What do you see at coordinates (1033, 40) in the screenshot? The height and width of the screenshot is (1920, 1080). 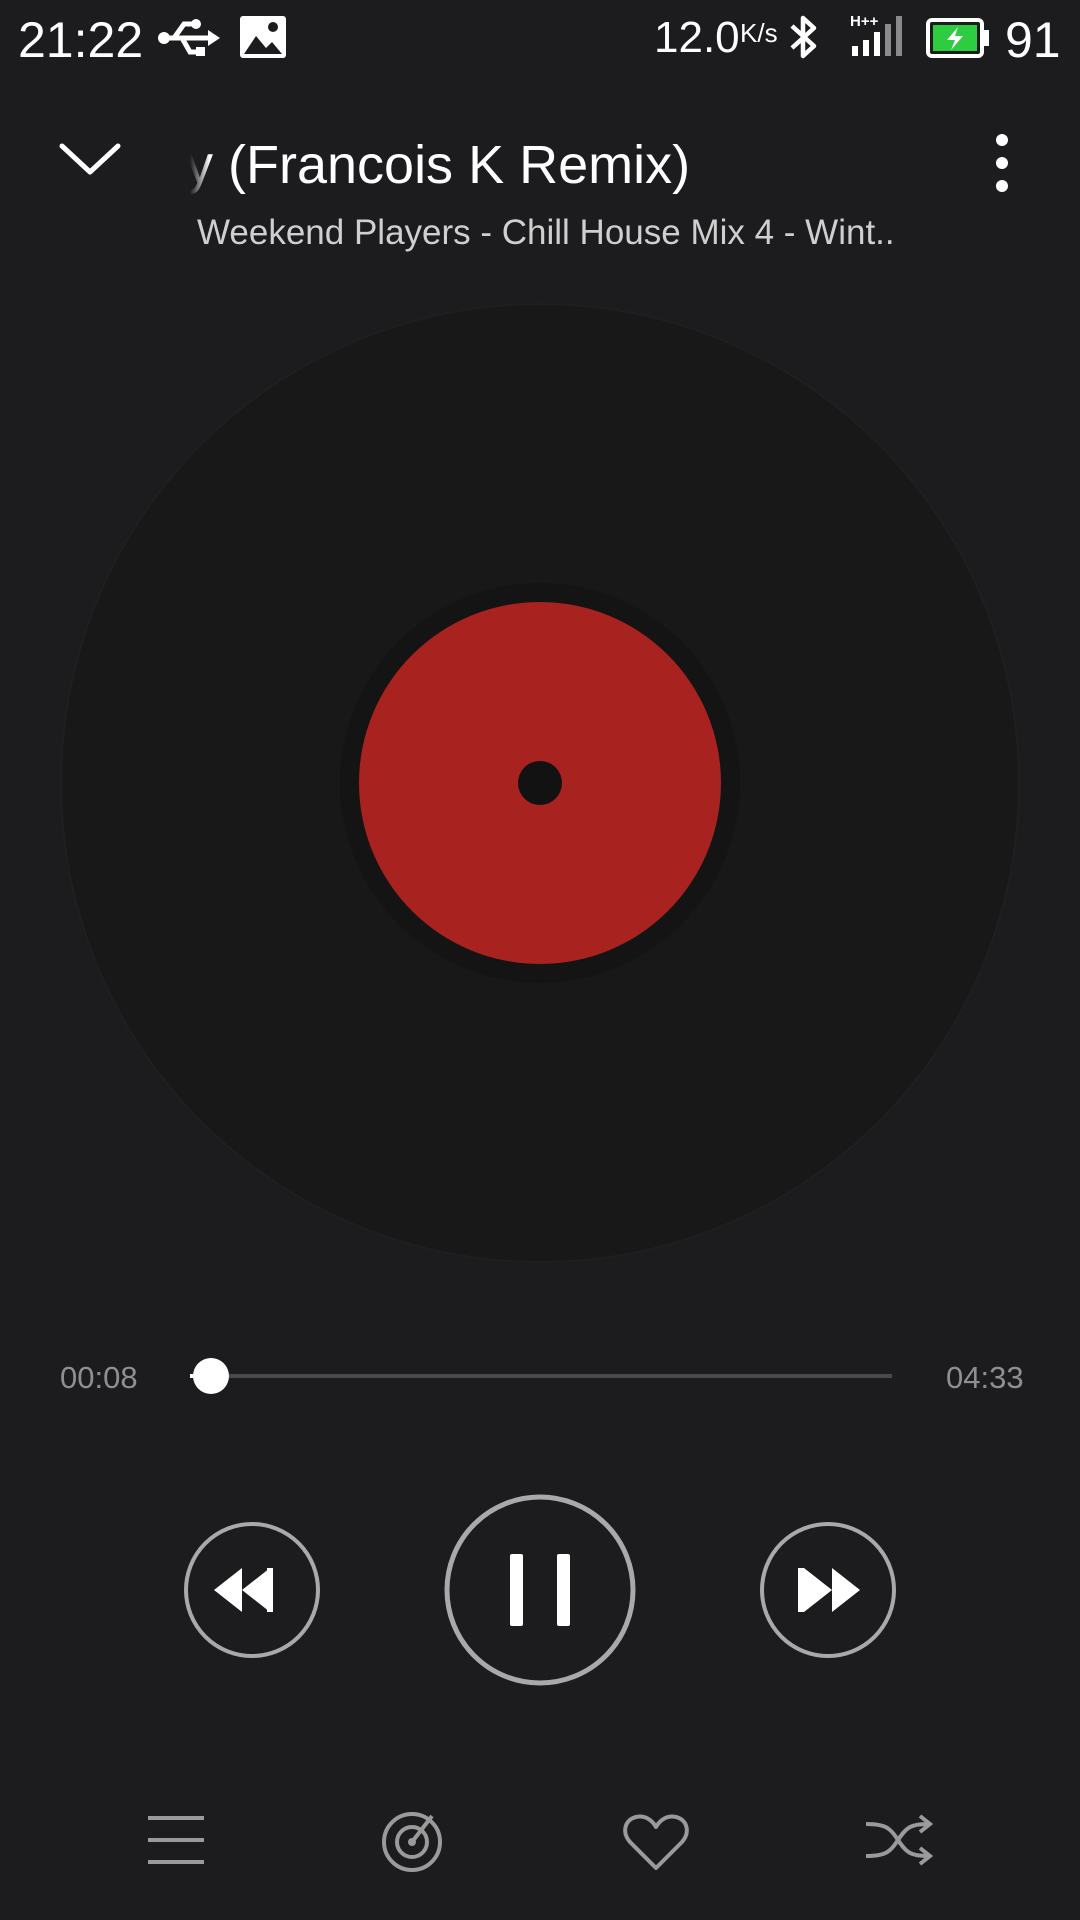 I see `battery-level: 91` at bounding box center [1033, 40].